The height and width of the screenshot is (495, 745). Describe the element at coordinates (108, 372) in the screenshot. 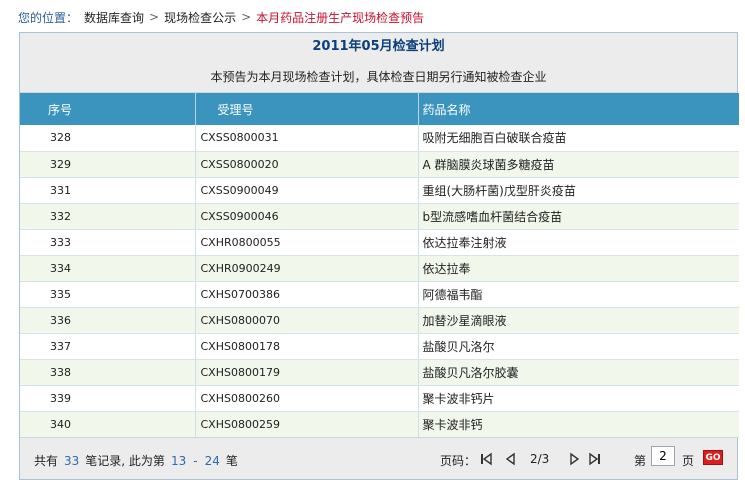

I see `cell-serial: 338` at that location.